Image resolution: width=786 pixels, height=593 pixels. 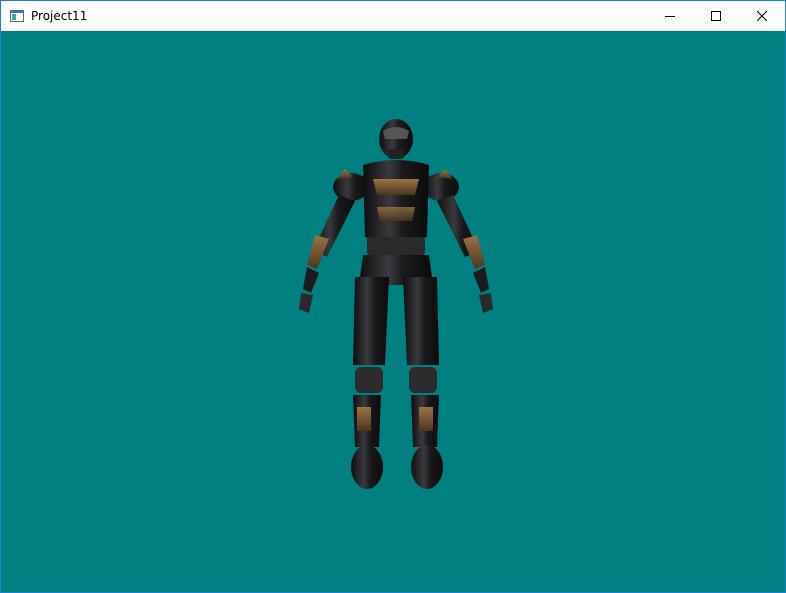 I want to click on maximize-button, so click(x=716, y=16).